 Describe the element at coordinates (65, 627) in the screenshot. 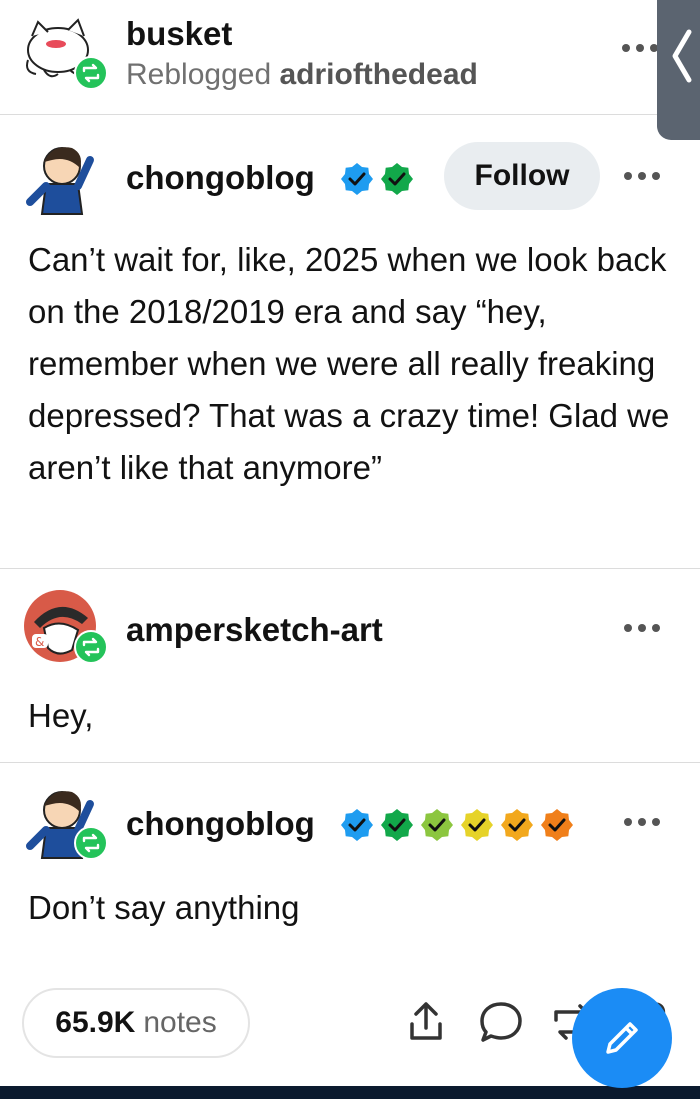

I see `ampersketch-avatar: &` at that location.